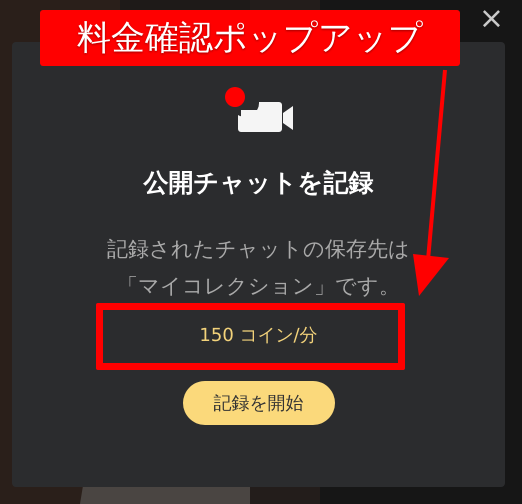  What do you see at coordinates (258, 268) in the screenshot?
I see `dialog-description: 記録されたチャットの保存先は「マイコレクション」です。` at bounding box center [258, 268].